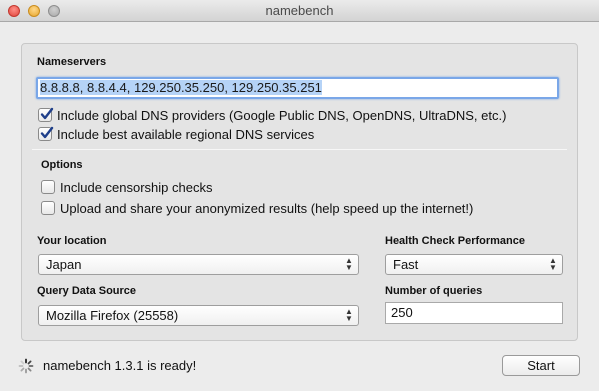  I want to click on include-regional-dns-checkbox, so click(46, 133).